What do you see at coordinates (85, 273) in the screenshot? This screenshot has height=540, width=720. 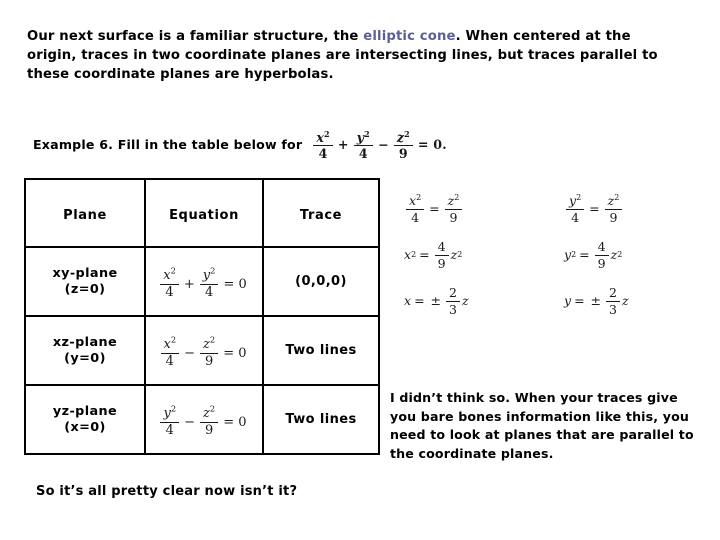 I see `plane-name: xy-plane` at bounding box center [85, 273].